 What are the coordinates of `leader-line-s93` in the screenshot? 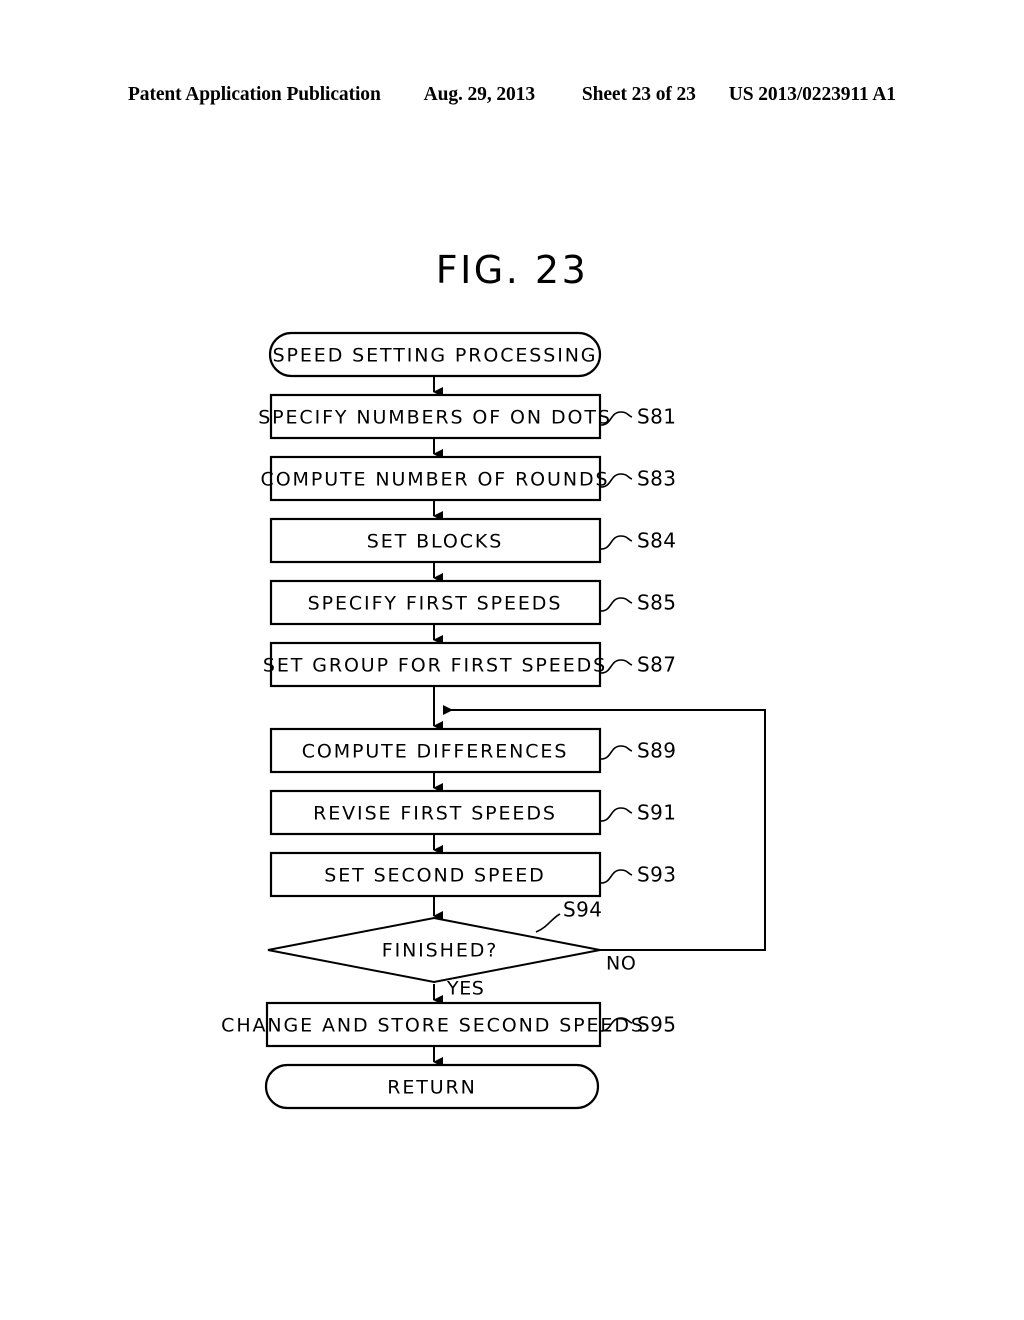 It's located at (616, 876).